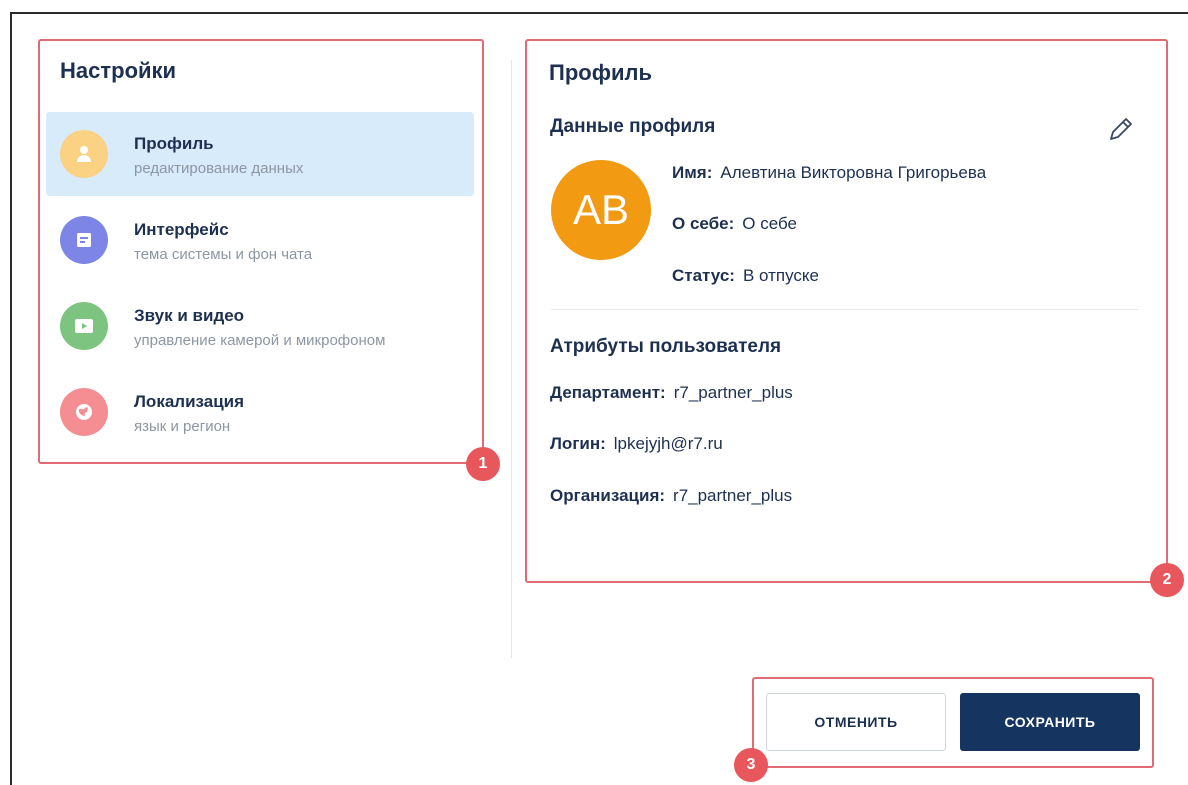 The height and width of the screenshot is (785, 1188). I want to click on frame-top-border, so click(599, 13).